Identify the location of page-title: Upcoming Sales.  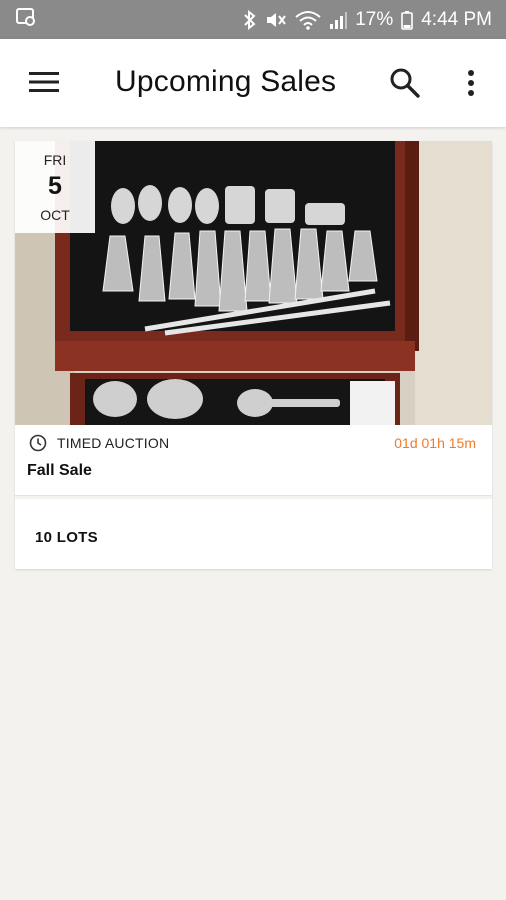
(226, 81).